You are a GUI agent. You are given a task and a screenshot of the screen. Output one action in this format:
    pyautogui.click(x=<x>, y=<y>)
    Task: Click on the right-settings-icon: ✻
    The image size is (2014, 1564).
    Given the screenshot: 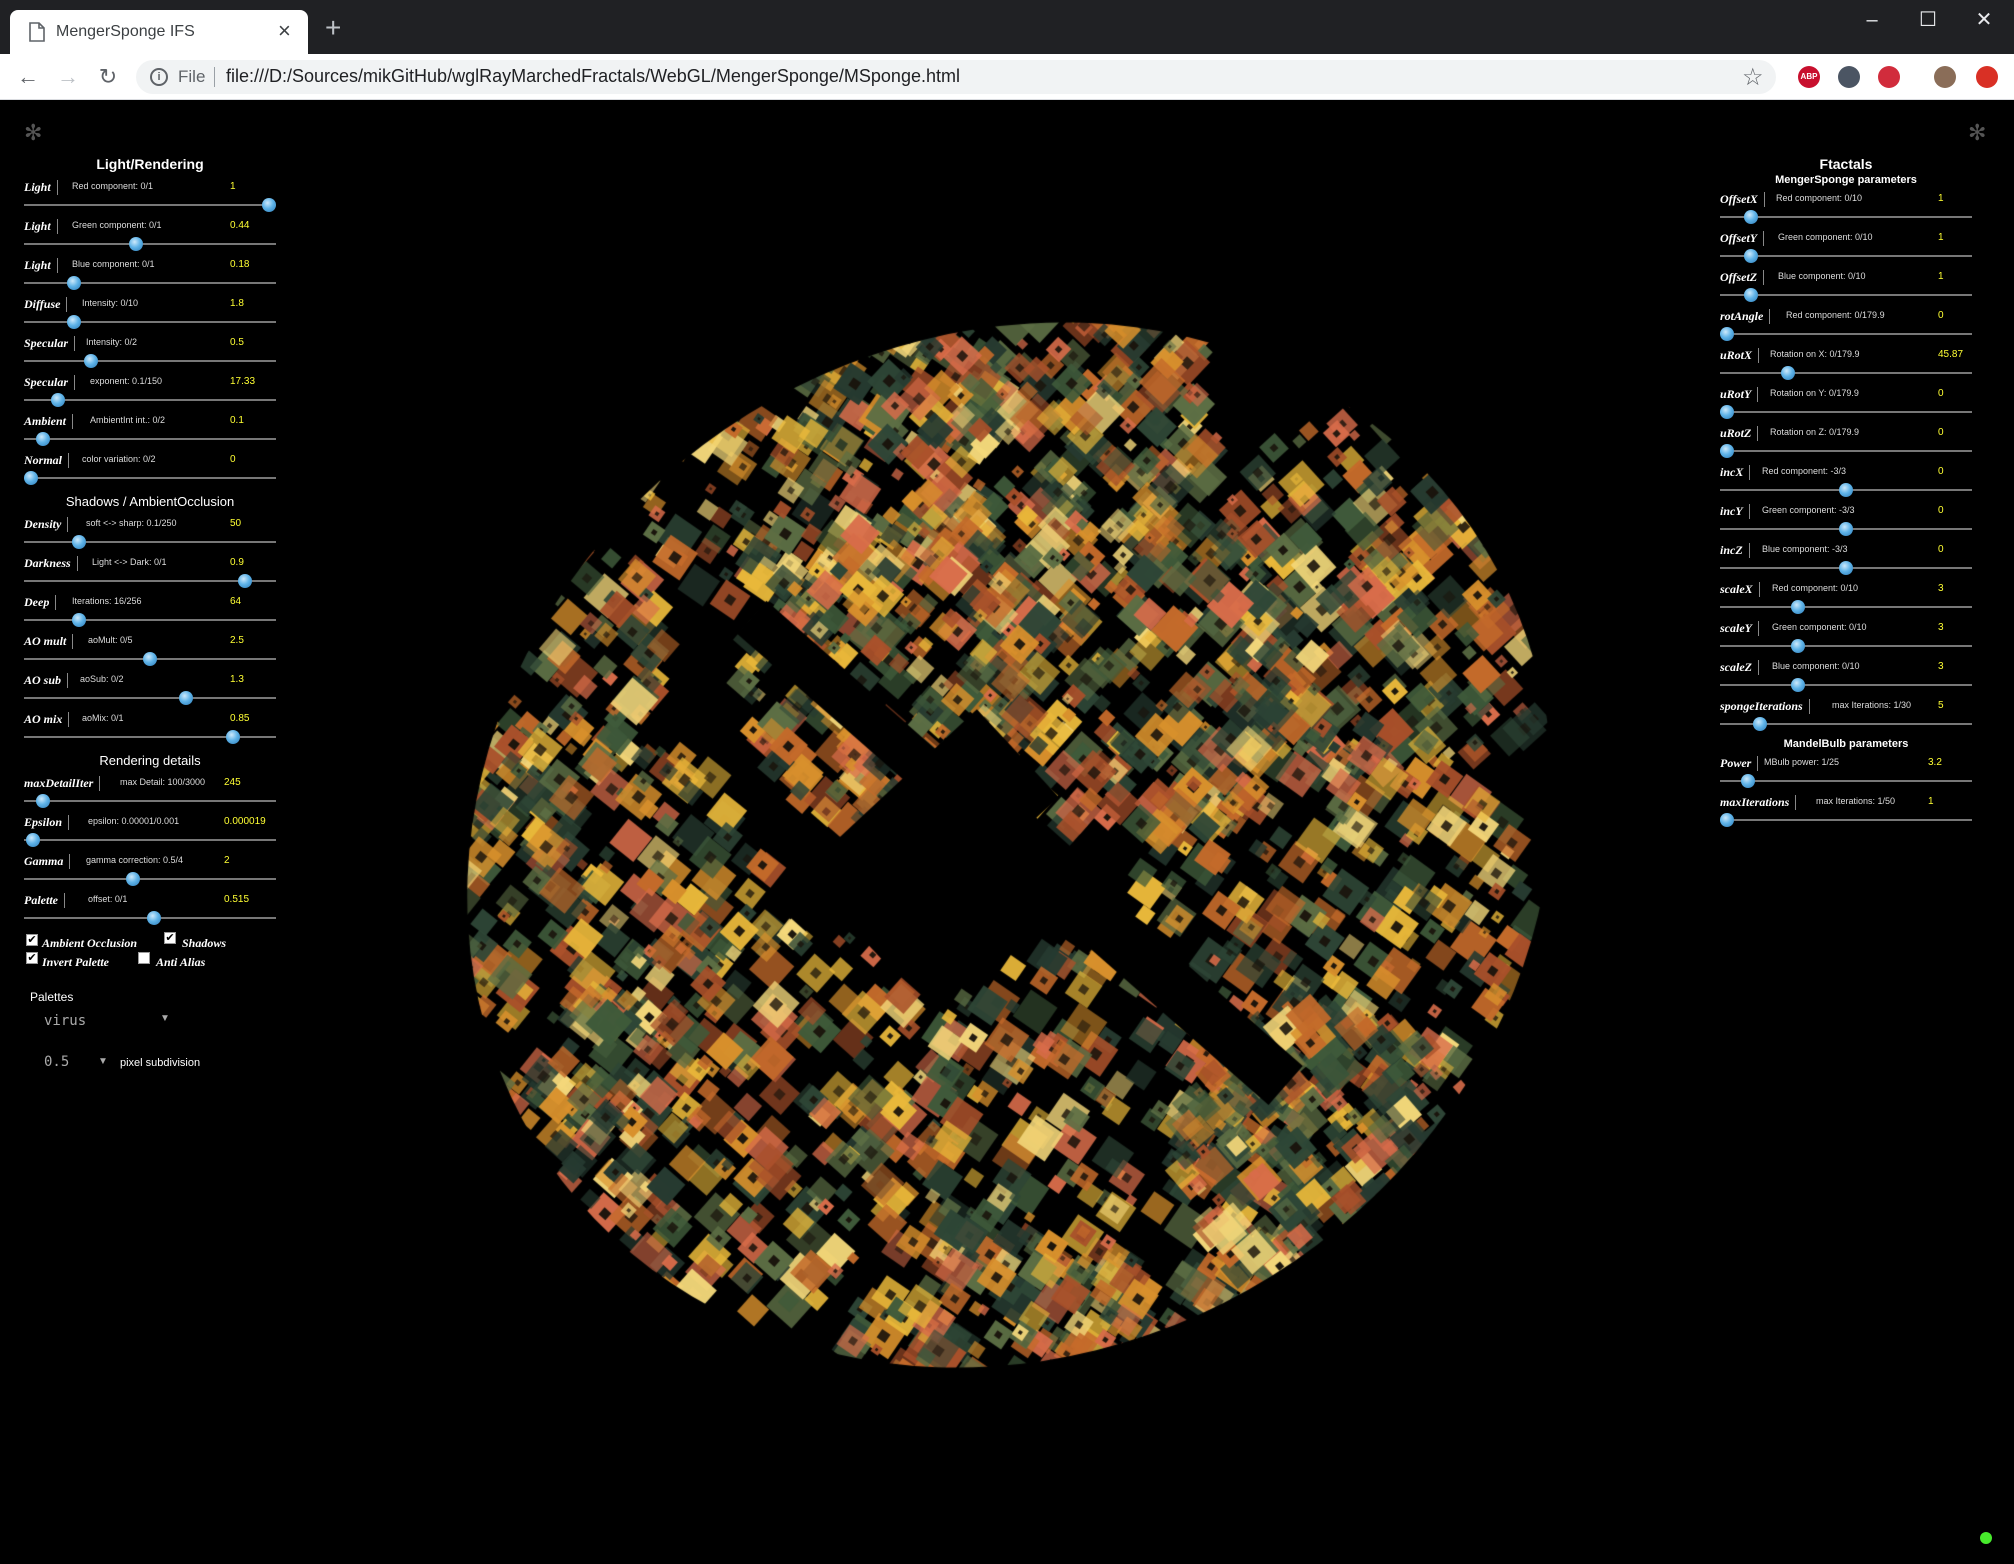 What is the action you would take?
    pyautogui.click(x=1977, y=133)
    